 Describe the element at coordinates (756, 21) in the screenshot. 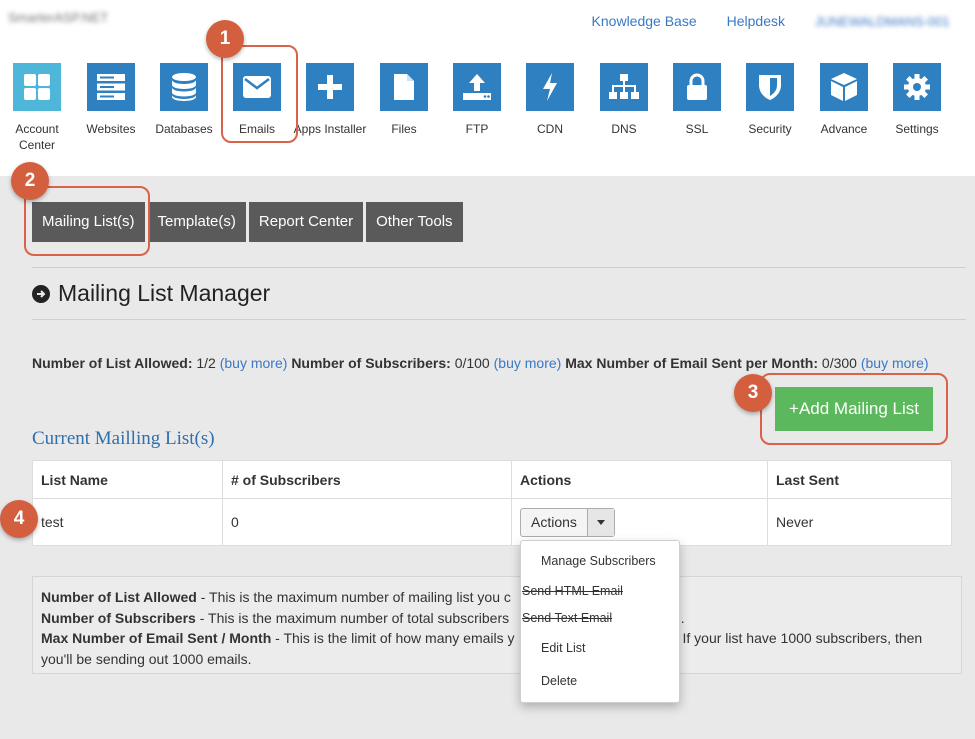

I see `helpdesk-link: Helpdesk` at that location.